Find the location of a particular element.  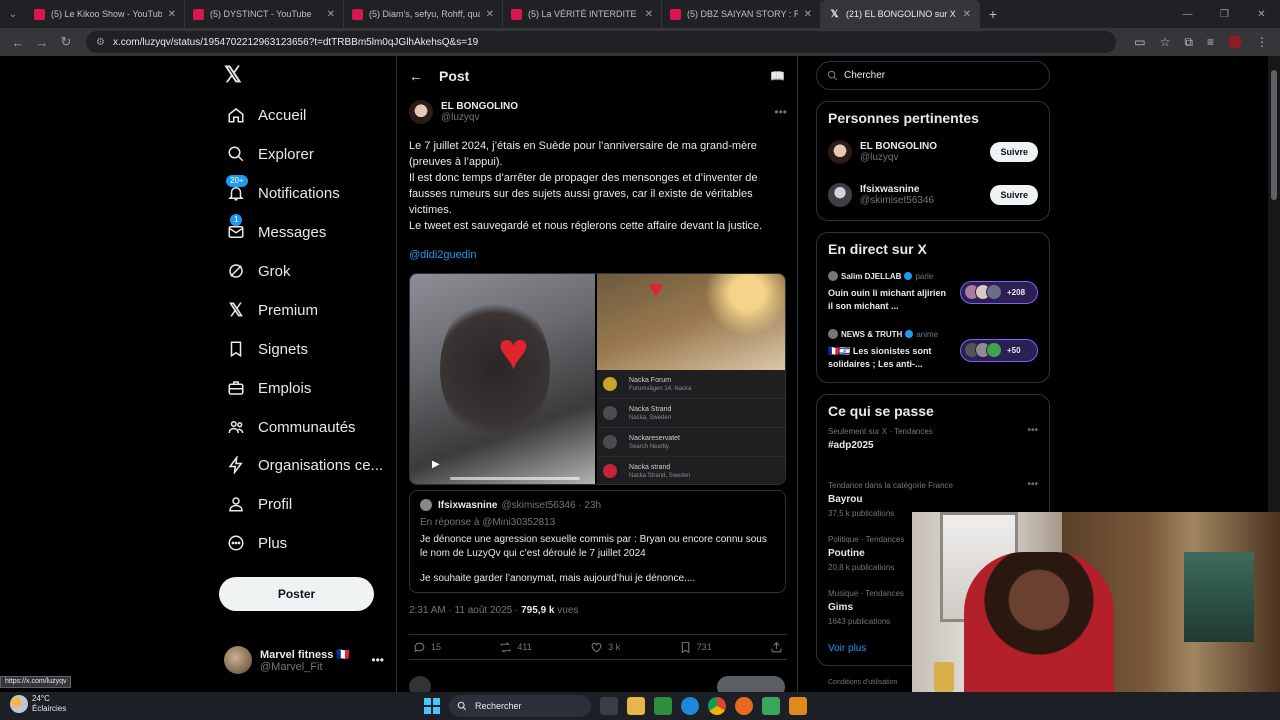

firefox-icon is located at coordinates (744, 706).